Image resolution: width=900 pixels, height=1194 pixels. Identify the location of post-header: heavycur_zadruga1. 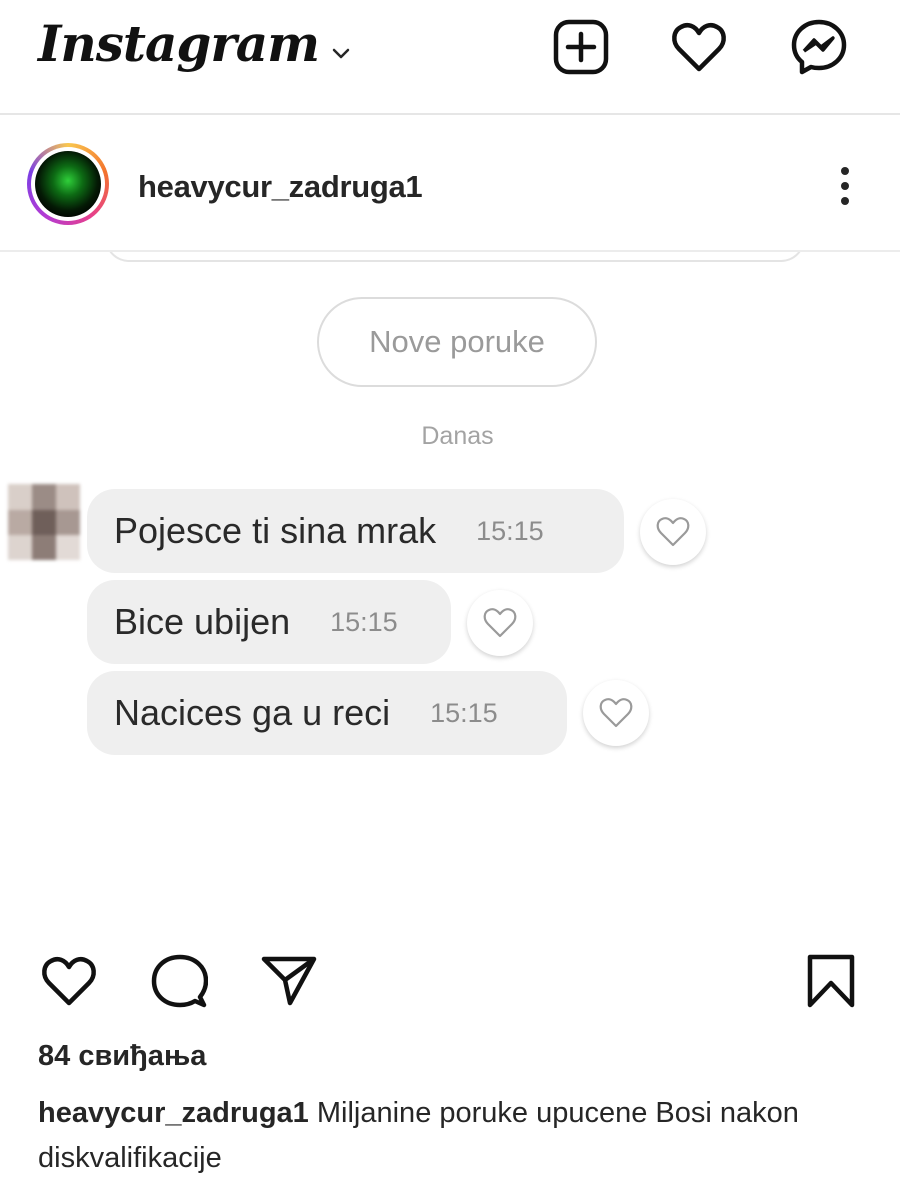
(450, 184).